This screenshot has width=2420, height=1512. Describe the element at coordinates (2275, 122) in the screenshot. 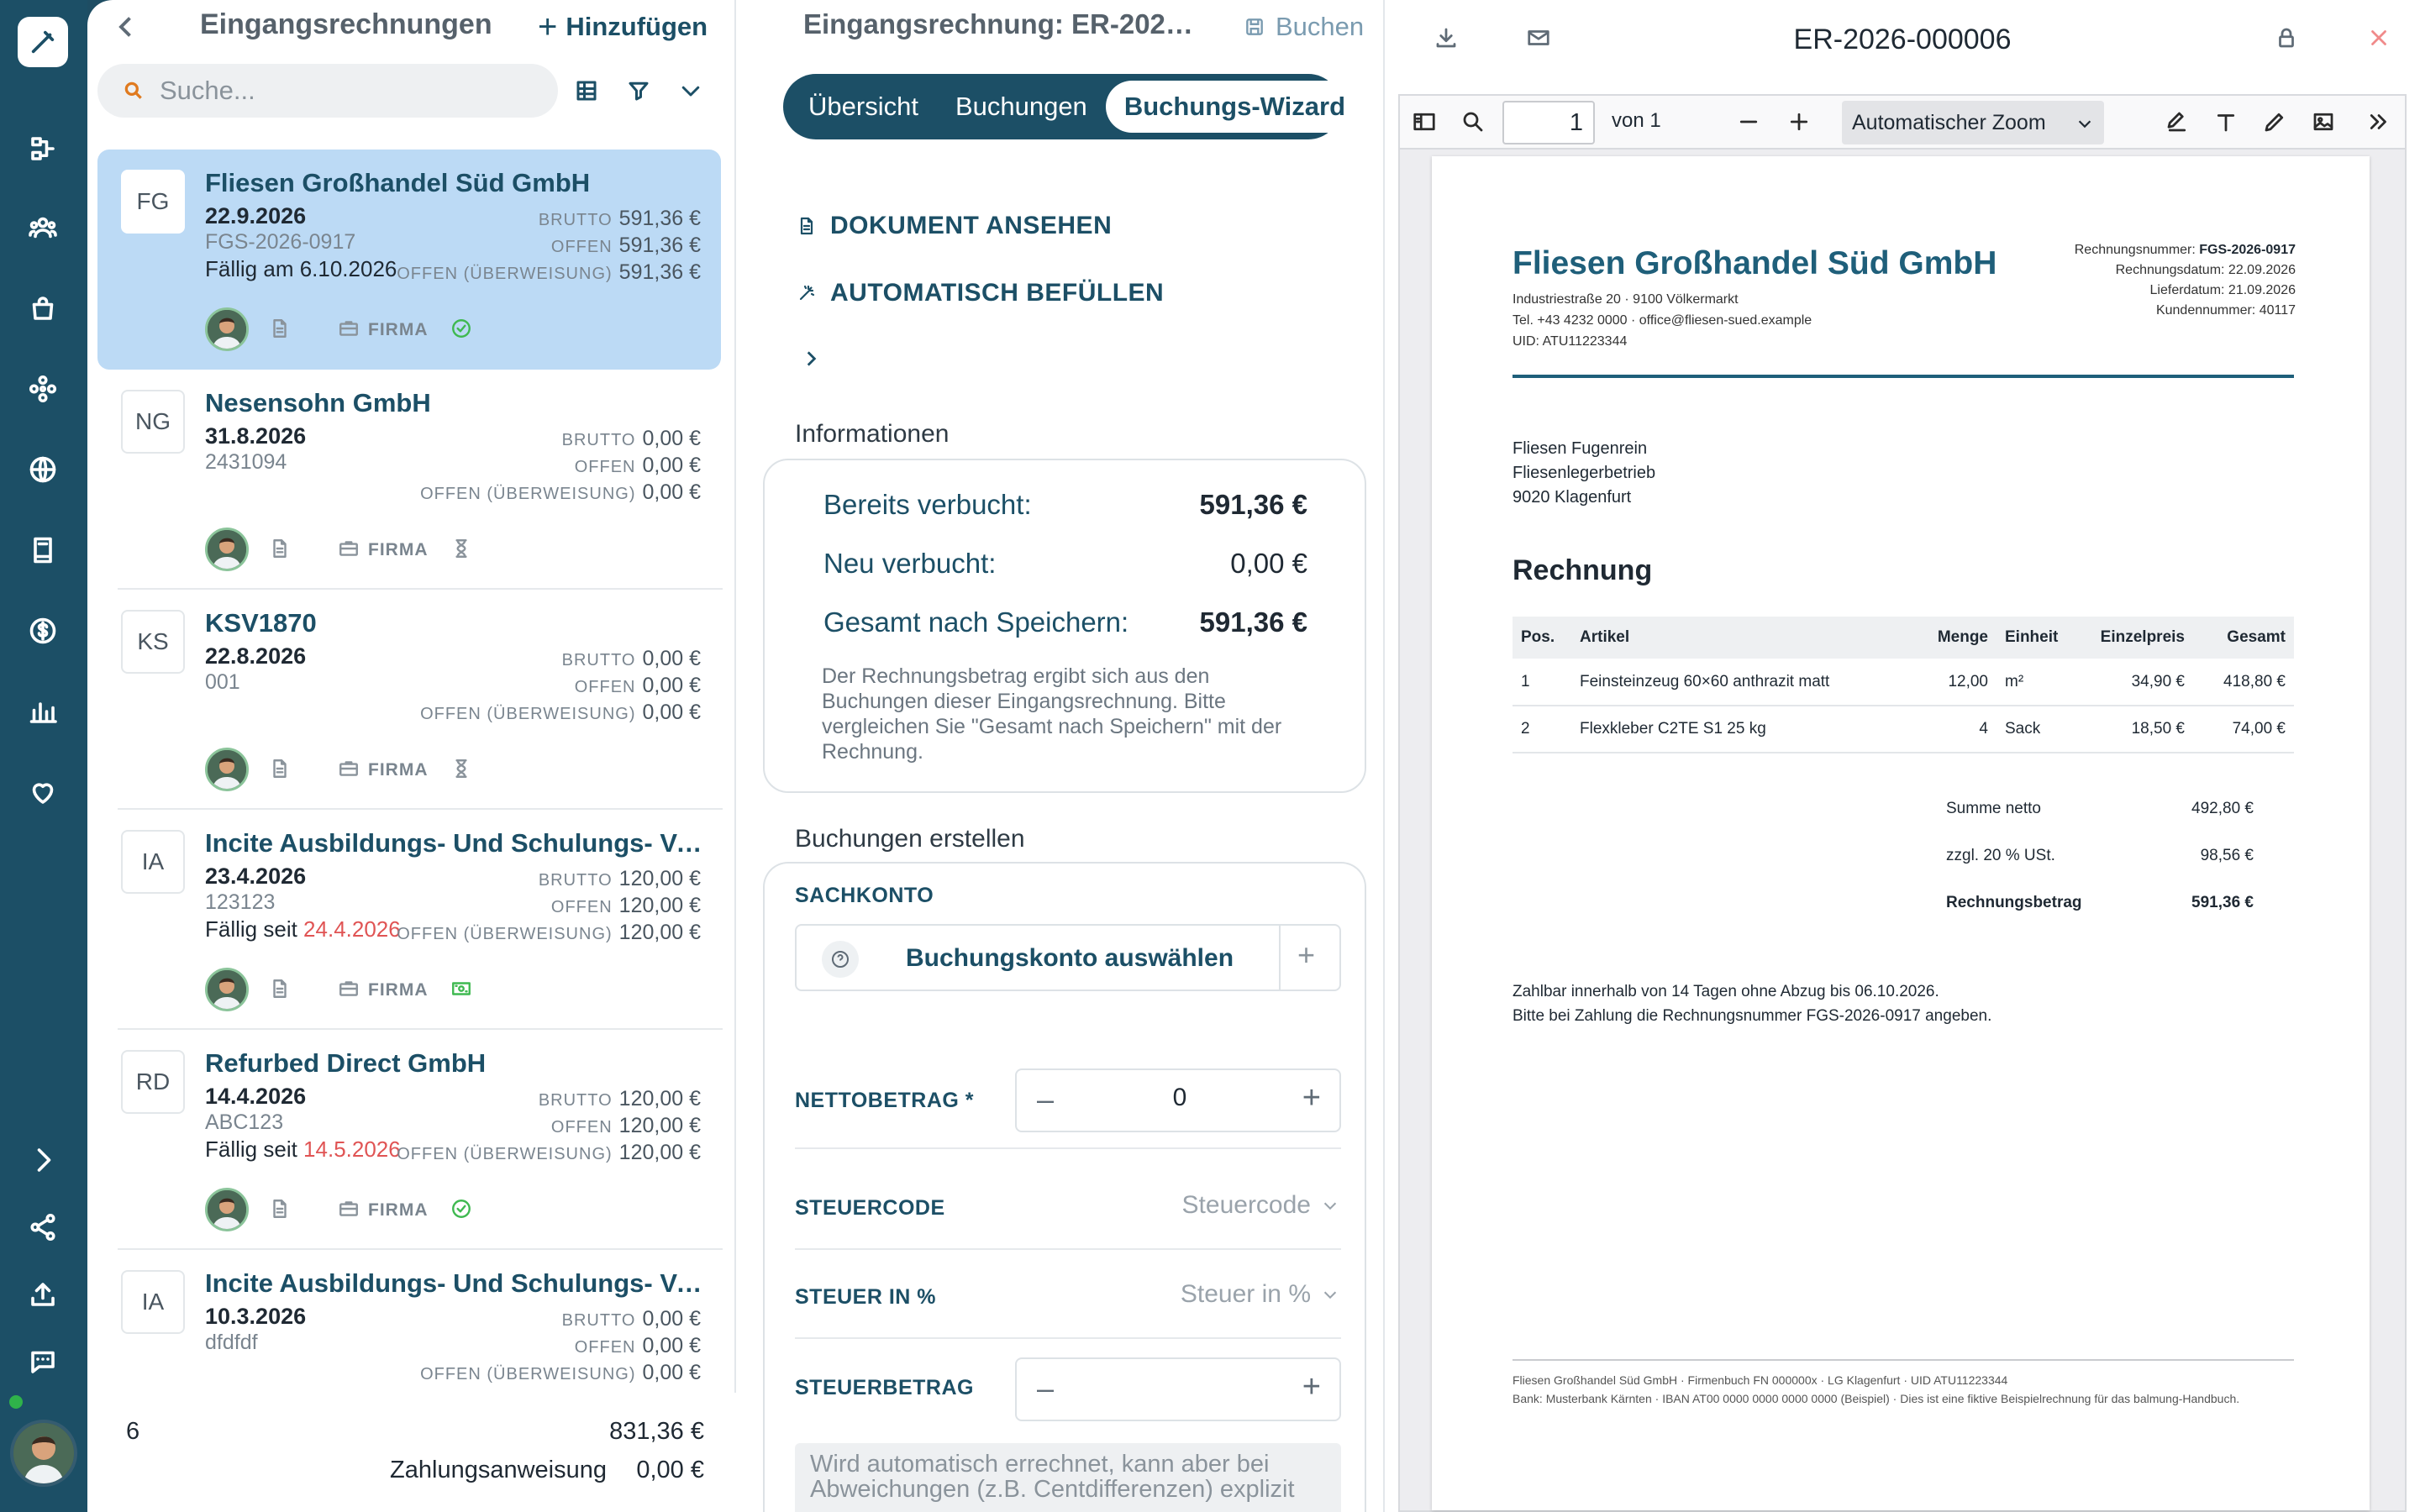

I see `draw-icon` at that location.